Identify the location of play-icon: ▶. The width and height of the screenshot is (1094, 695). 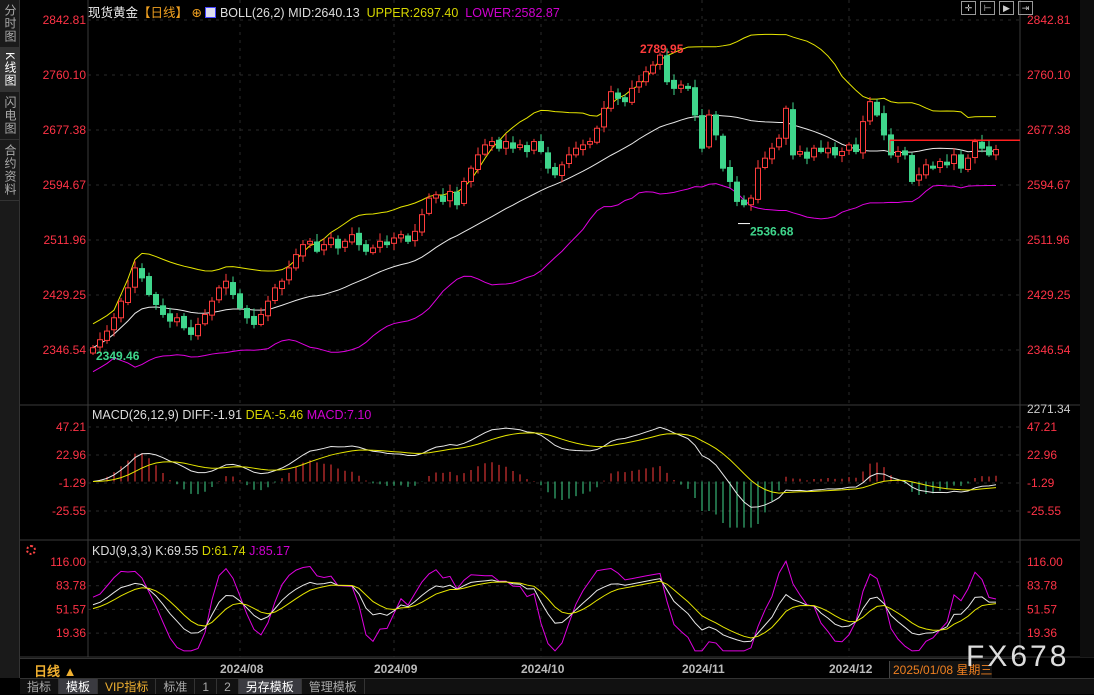
(1006, 8).